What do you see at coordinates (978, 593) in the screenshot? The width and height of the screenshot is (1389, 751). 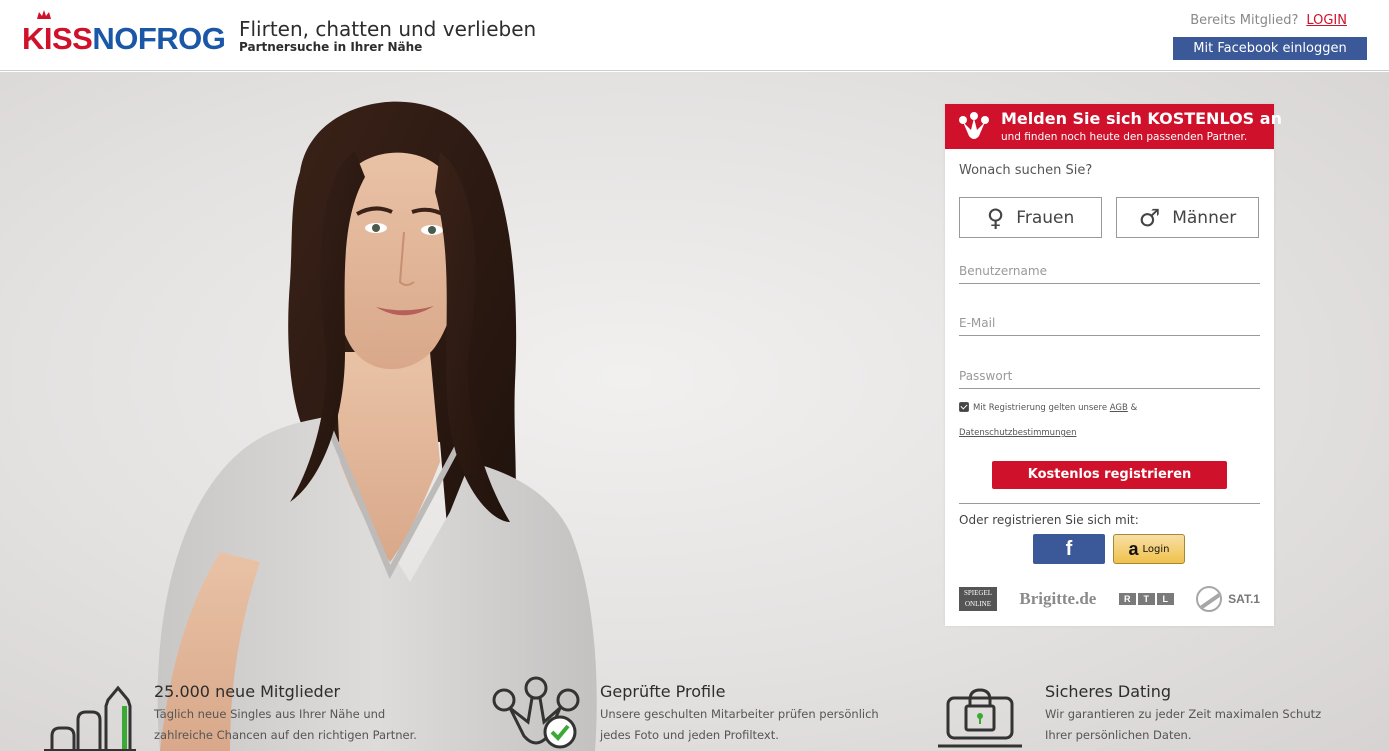 I see `spiegel-line1: SPIEGEL` at bounding box center [978, 593].